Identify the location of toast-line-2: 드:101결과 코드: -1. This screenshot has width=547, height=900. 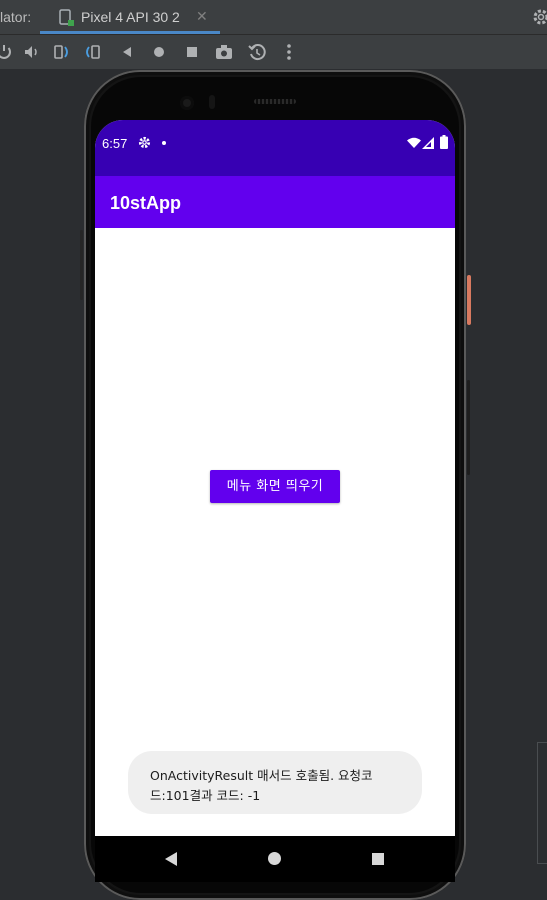
(205, 795).